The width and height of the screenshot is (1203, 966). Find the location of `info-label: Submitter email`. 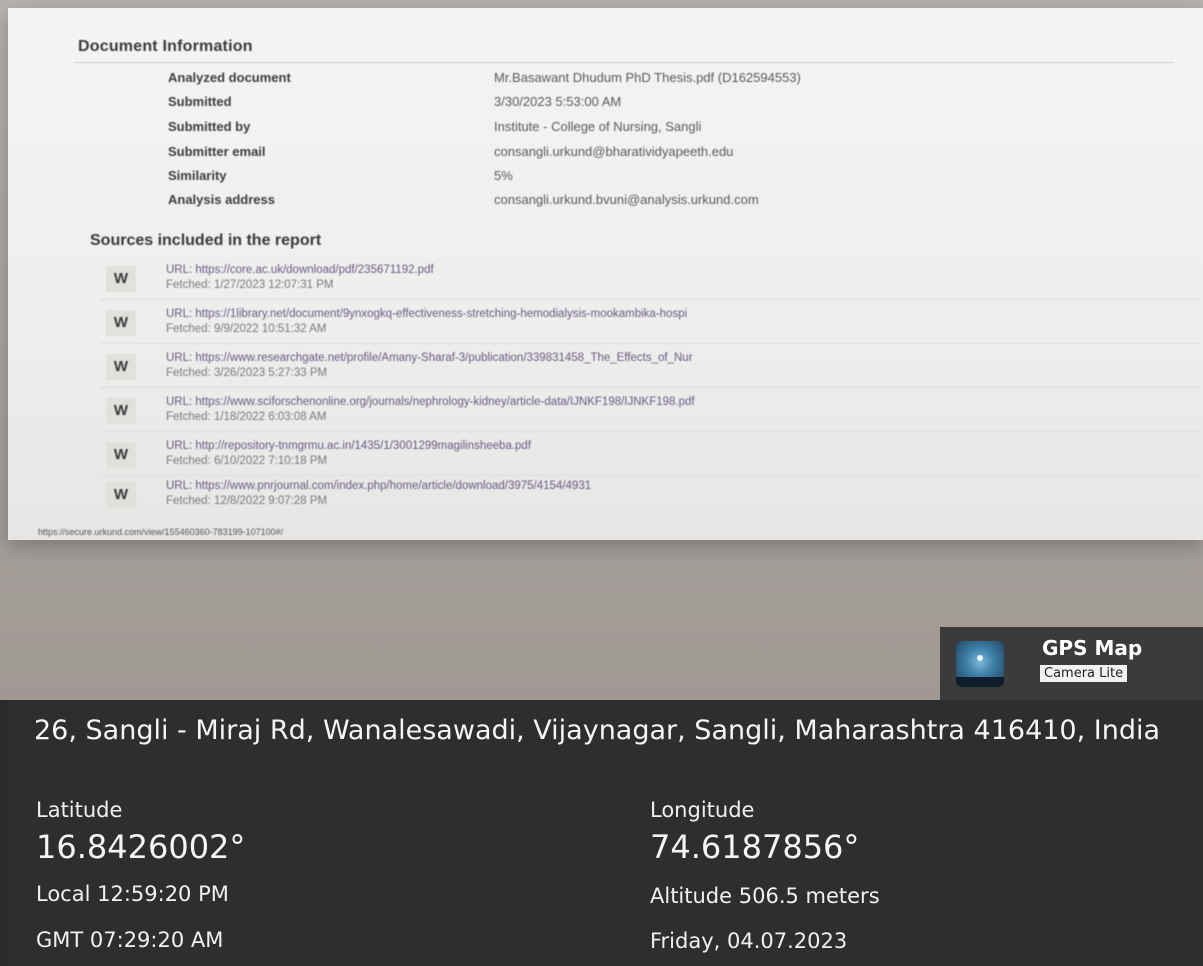

info-label: Submitter email is located at coordinates (217, 151).